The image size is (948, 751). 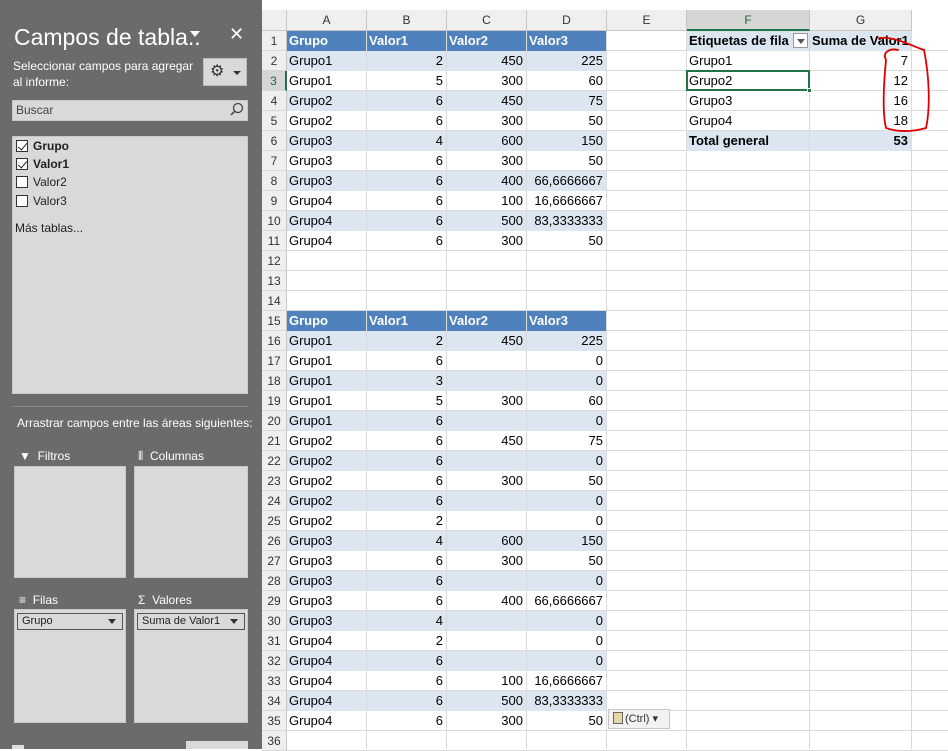 What do you see at coordinates (22, 182) in the screenshot?
I see `checkbox-icon` at bounding box center [22, 182].